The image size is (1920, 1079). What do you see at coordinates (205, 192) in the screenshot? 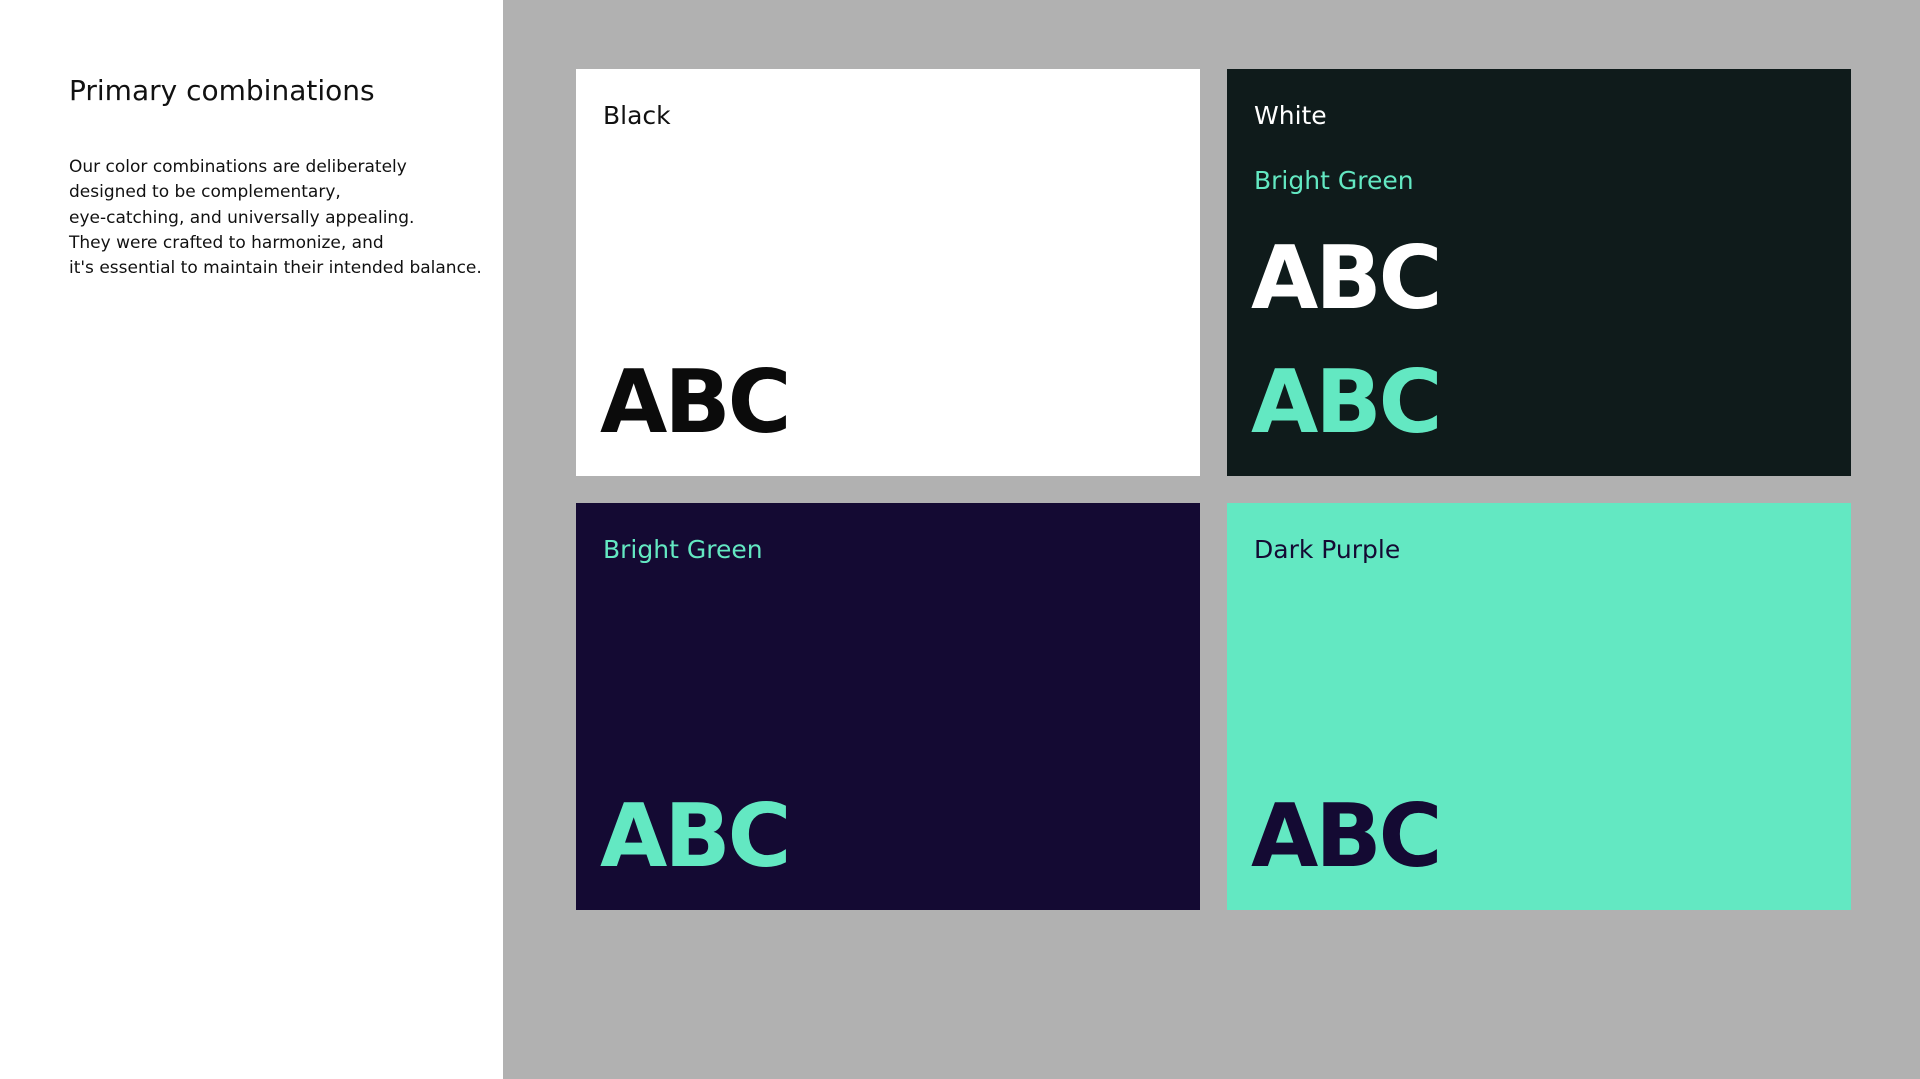
I see `description-line: designed to be complementary,` at bounding box center [205, 192].